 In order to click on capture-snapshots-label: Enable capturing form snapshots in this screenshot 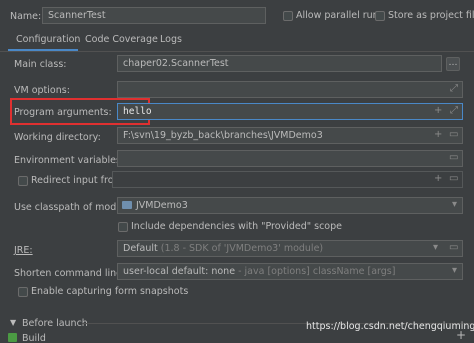, I will do `click(110, 291)`.